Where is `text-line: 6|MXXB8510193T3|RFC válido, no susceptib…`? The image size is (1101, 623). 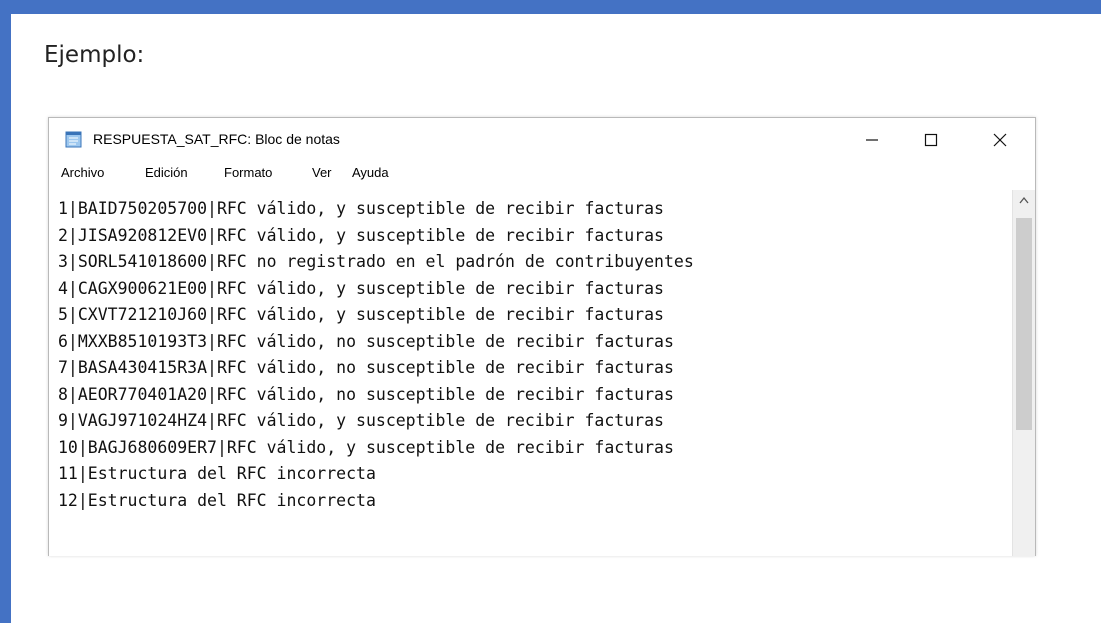
text-line: 6|MXXB8510193T3|RFC válido, no susceptib… is located at coordinates (366, 341).